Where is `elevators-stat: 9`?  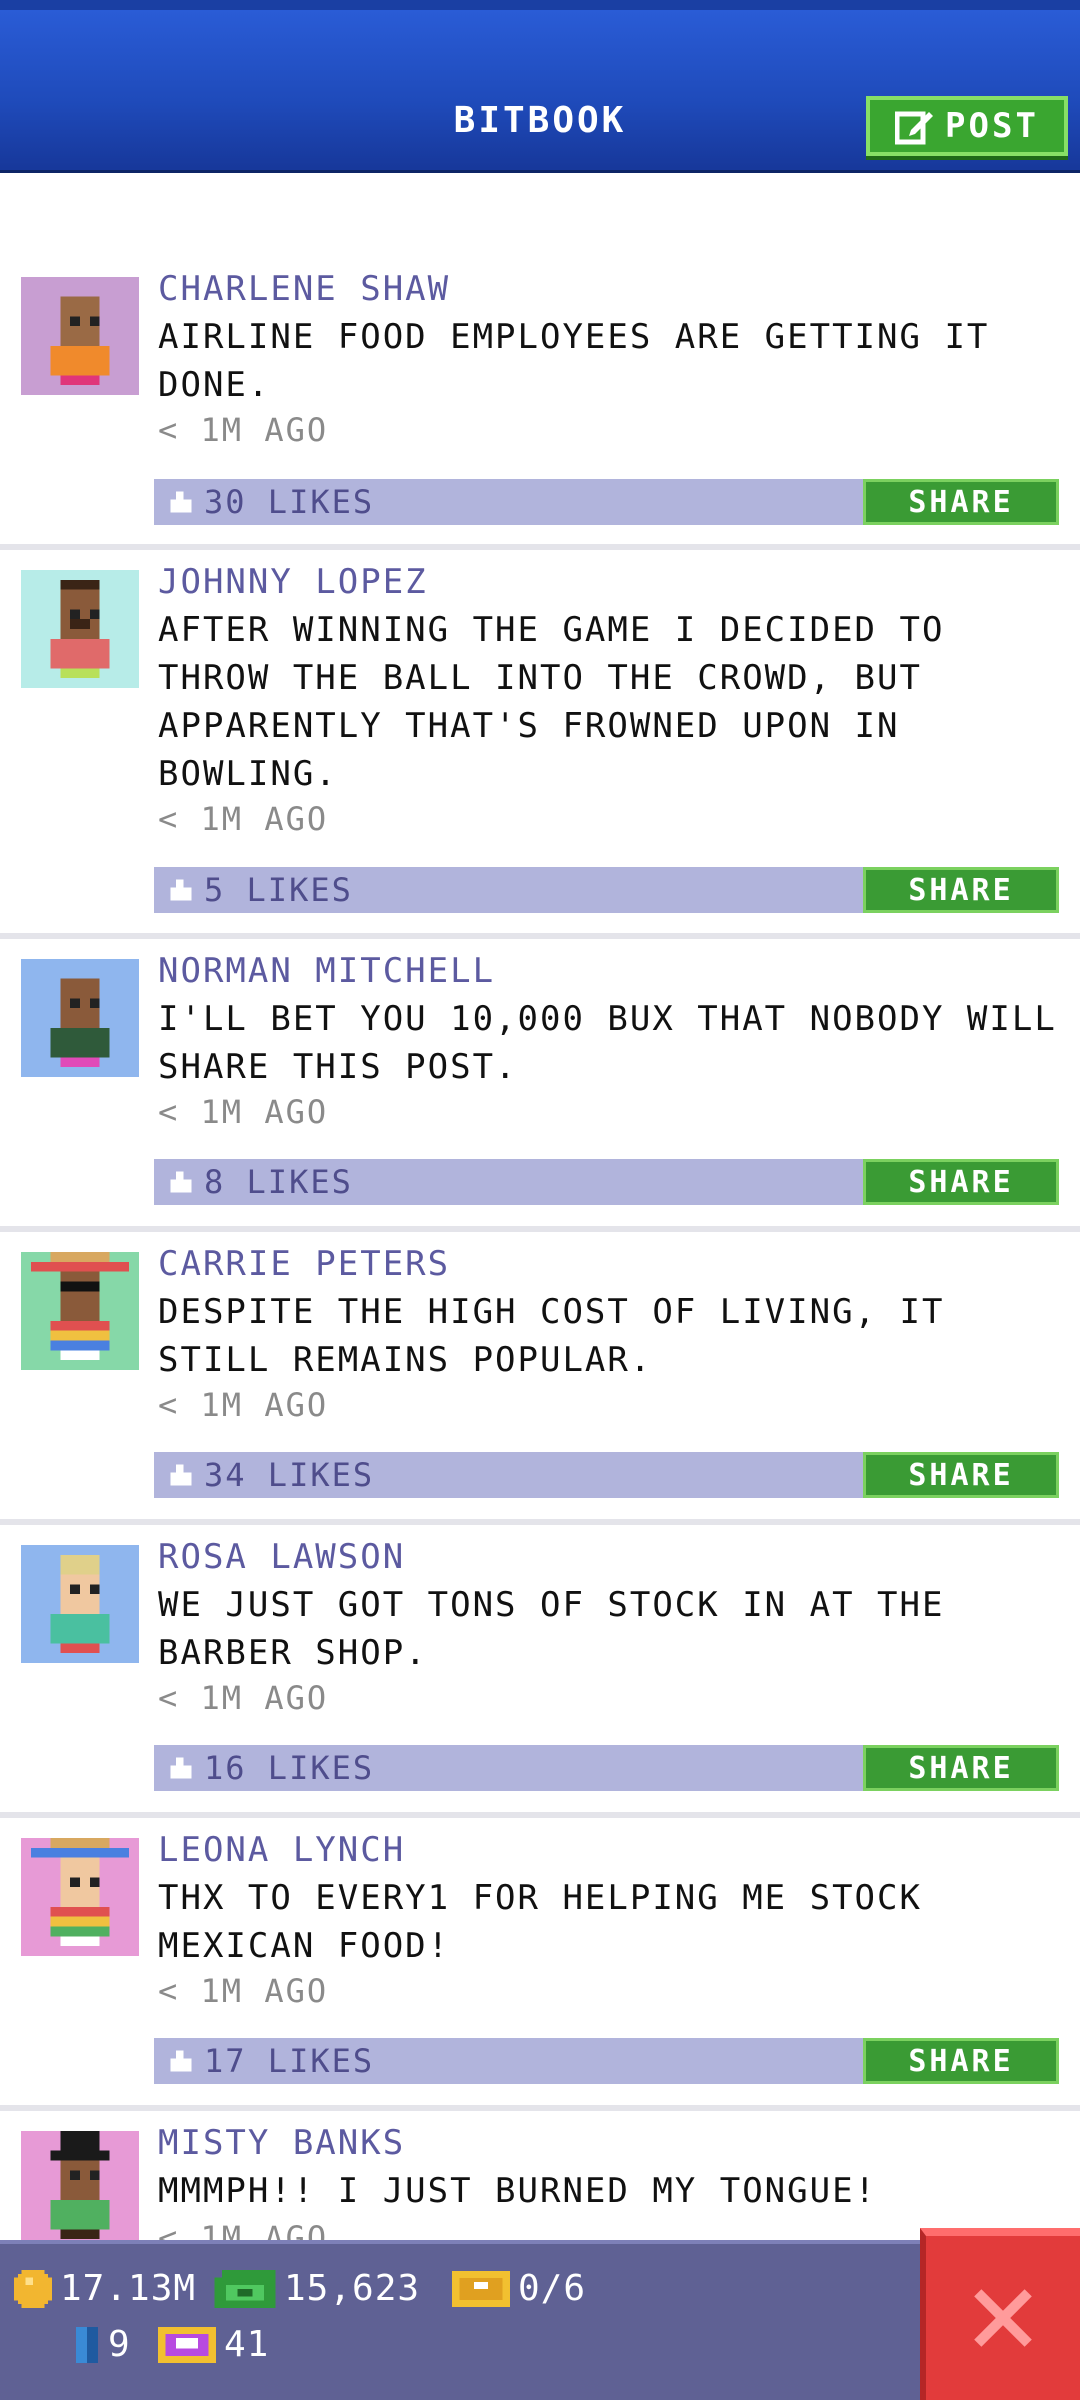
elevators-stat: 9 is located at coordinates (102, 2344).